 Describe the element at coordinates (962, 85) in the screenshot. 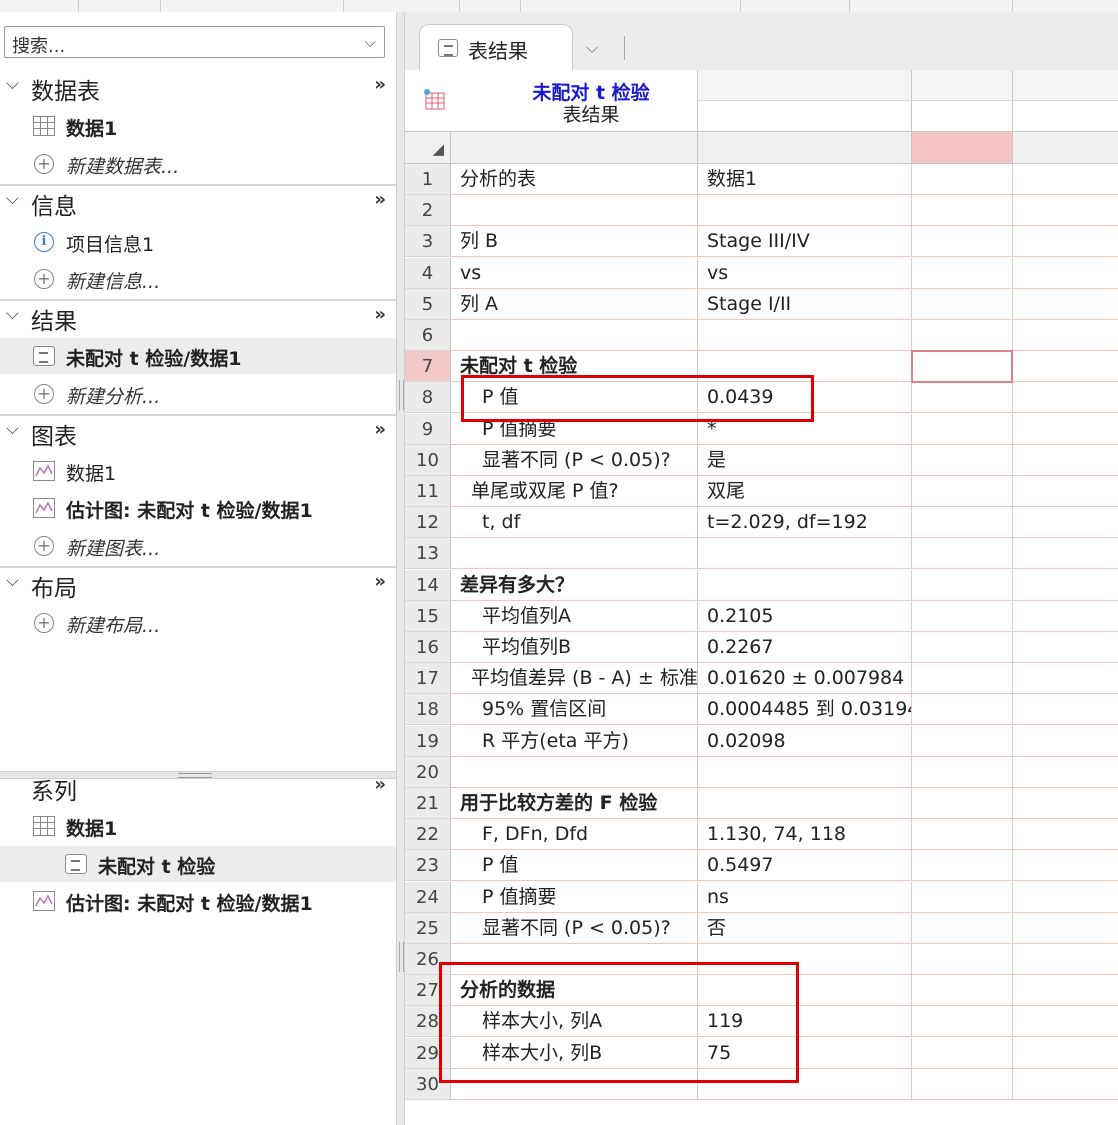

I see `column-header-cell` at that location.